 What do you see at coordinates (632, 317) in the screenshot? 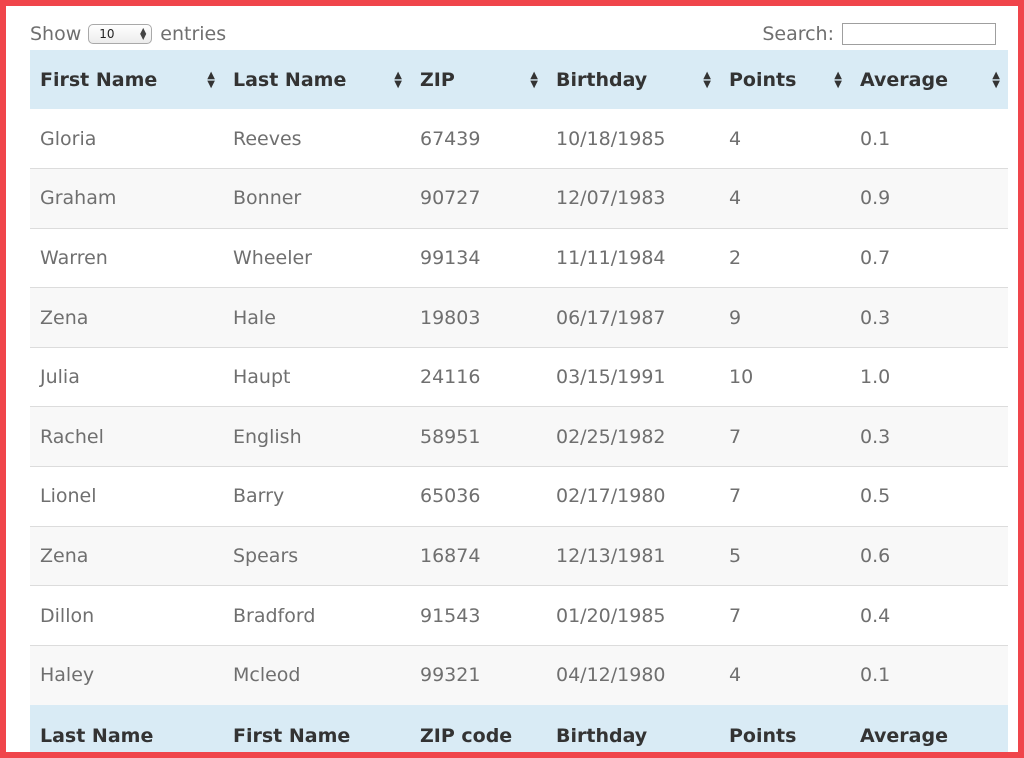
I see `cell-birthday: 06/17/1987` at bounding box center [632, 317].